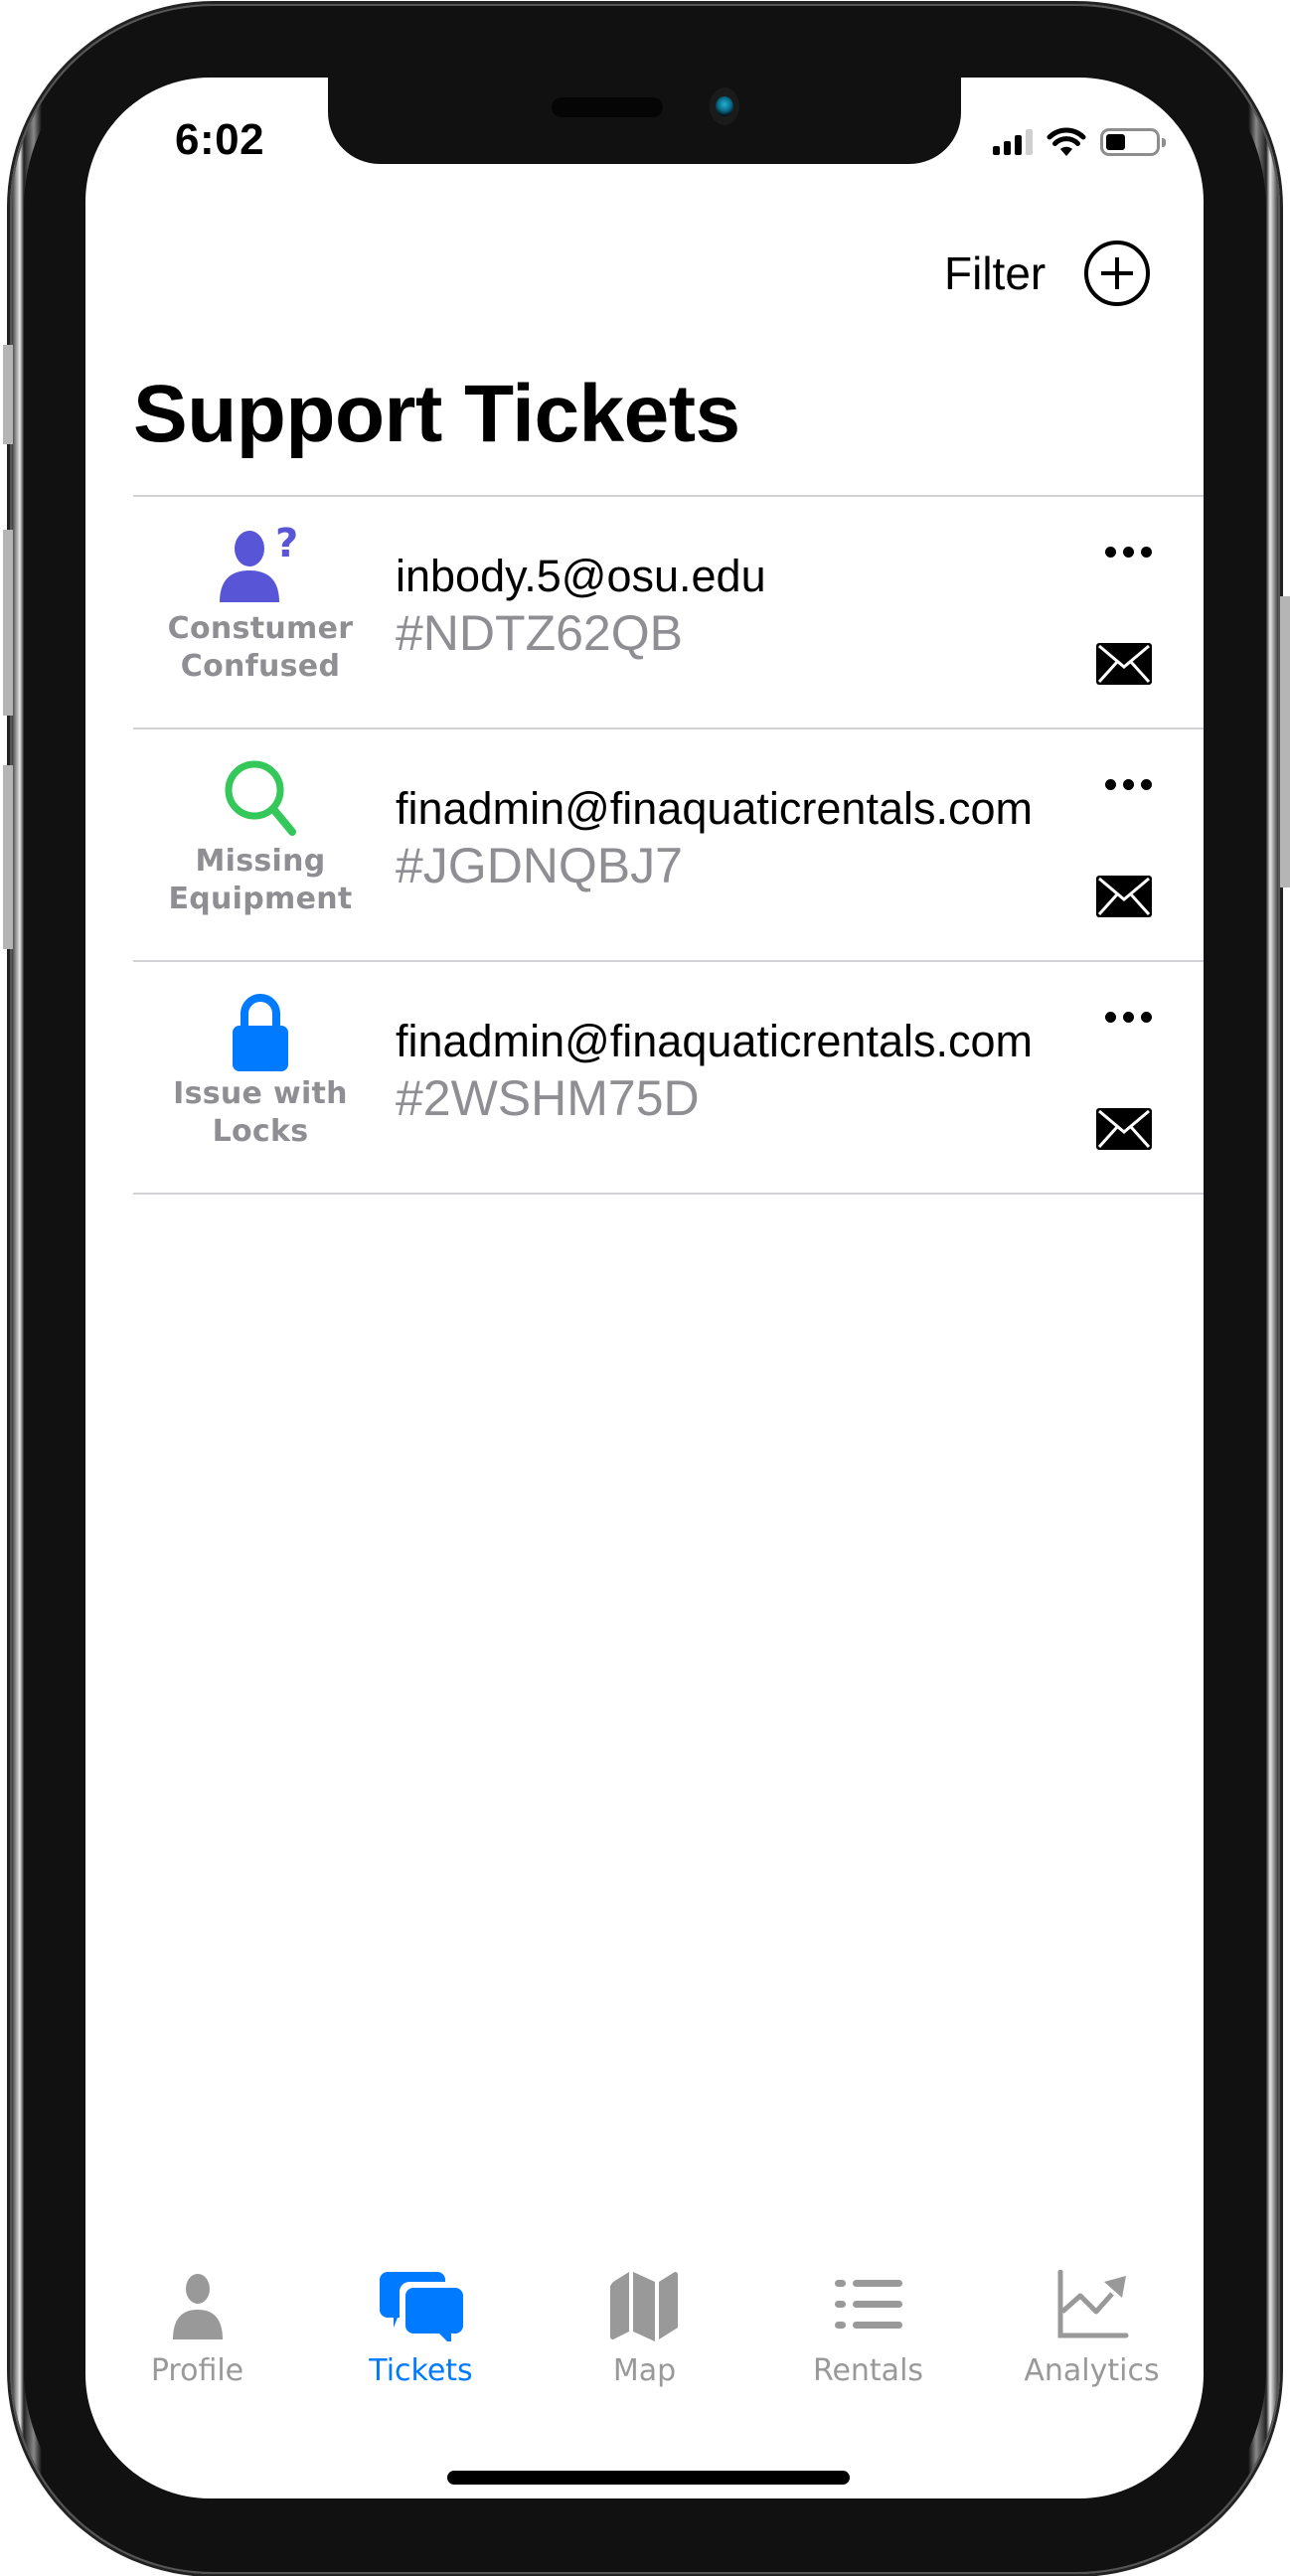 Image resolution: width=1290 pixels, height=2576 pixels. I want to click on home-indicator, so click(649, 2478).